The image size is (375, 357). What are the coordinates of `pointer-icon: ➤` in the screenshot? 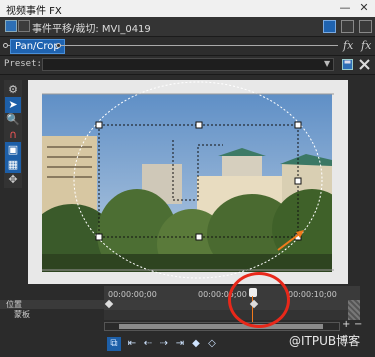 It's located at (13, 105).